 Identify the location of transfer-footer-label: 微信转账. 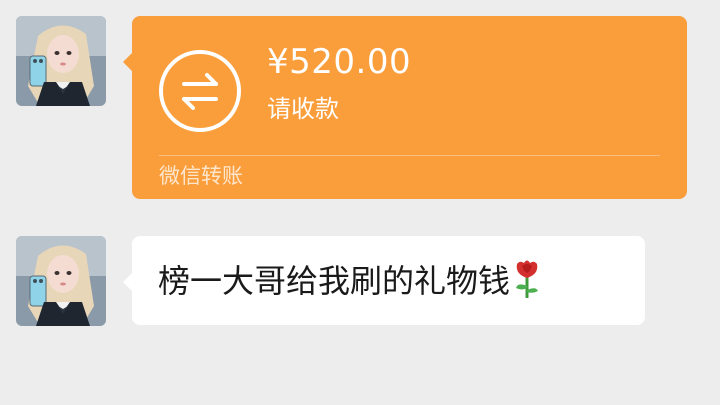
(201, 176).